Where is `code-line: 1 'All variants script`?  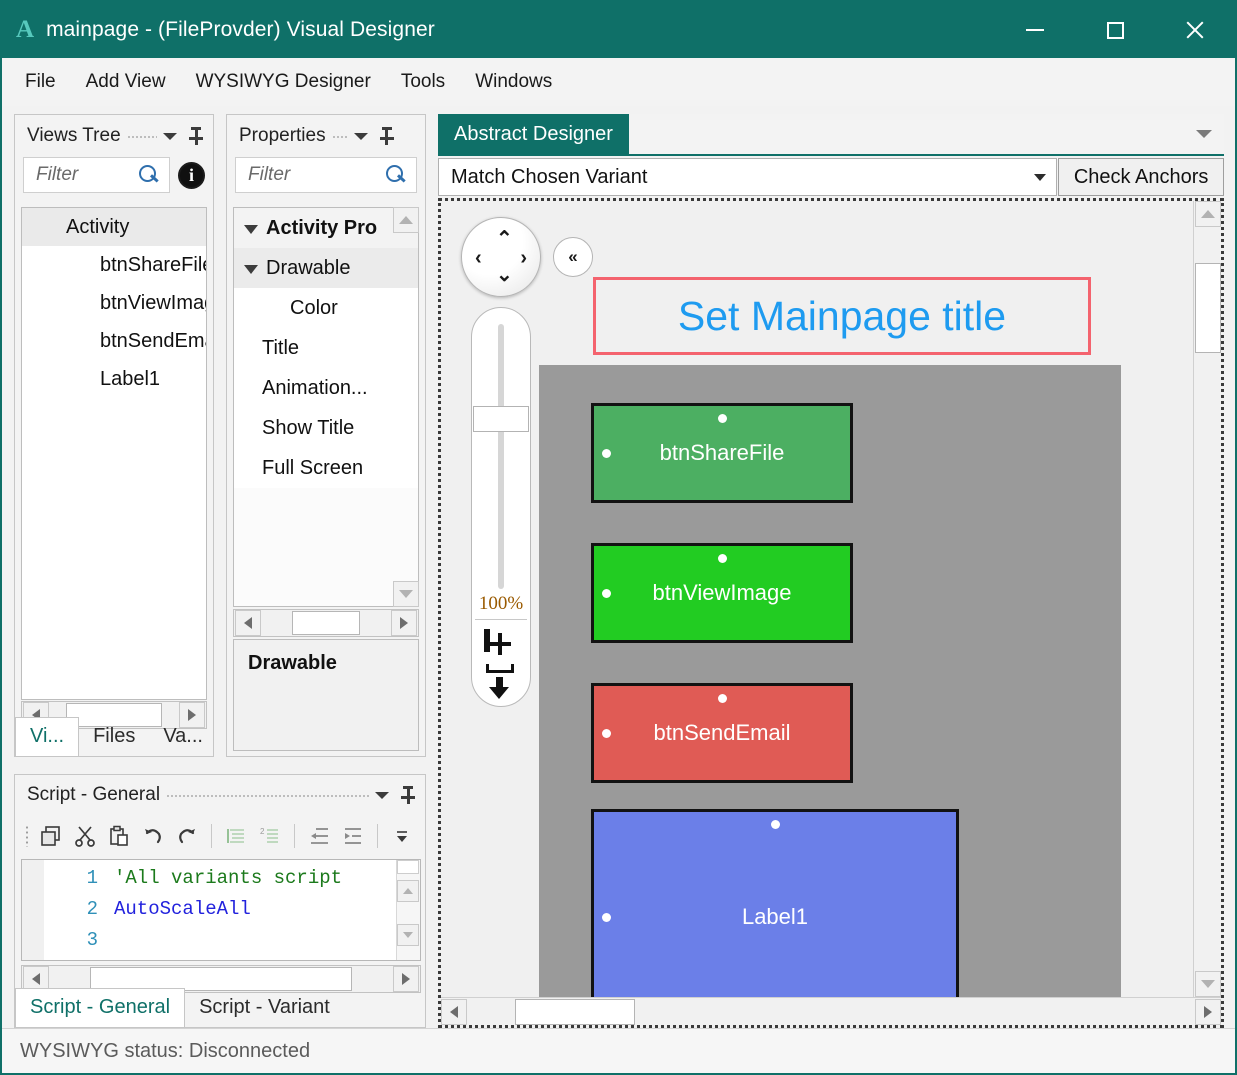 code-line: 1 'All variants script is located at coordinates (232, 877).